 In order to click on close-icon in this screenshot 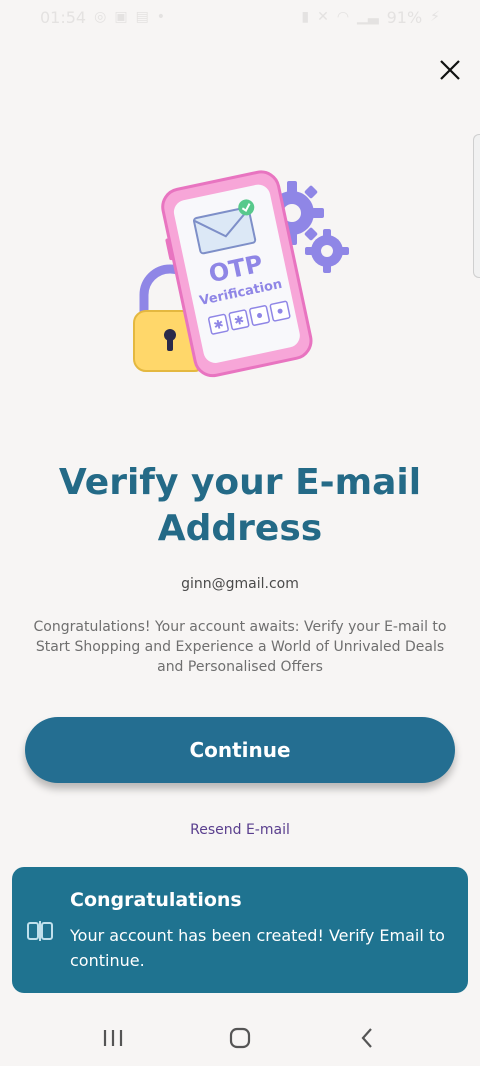, I will do `click(450, 70)`.